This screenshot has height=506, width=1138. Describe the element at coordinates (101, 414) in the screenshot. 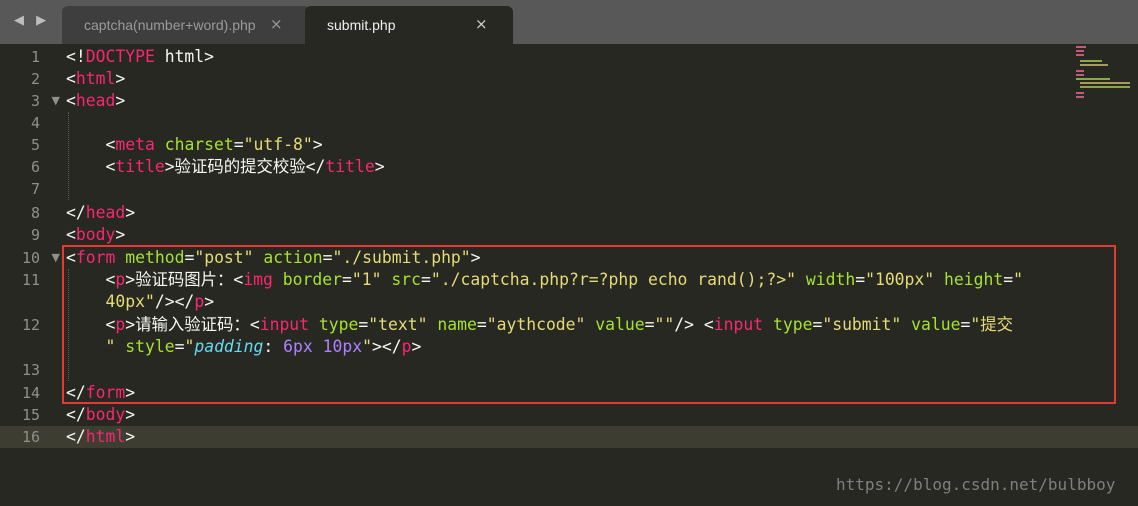

I see `code-line-15: </body>` at that location.